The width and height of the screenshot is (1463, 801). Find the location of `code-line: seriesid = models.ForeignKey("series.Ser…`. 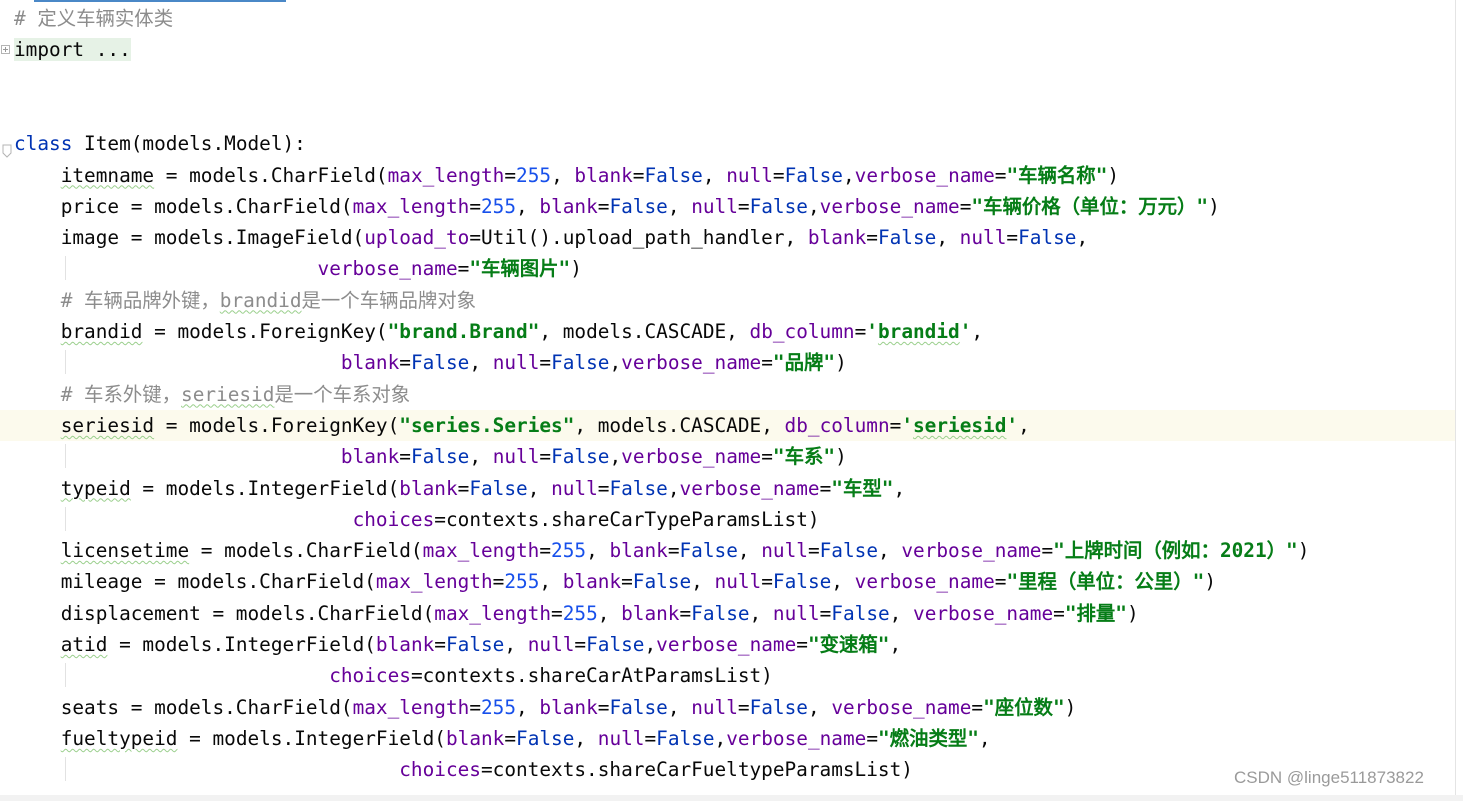

code-line: seriesid = models.ForeignKey("series.Ser… is located at coordinates (727, 425).